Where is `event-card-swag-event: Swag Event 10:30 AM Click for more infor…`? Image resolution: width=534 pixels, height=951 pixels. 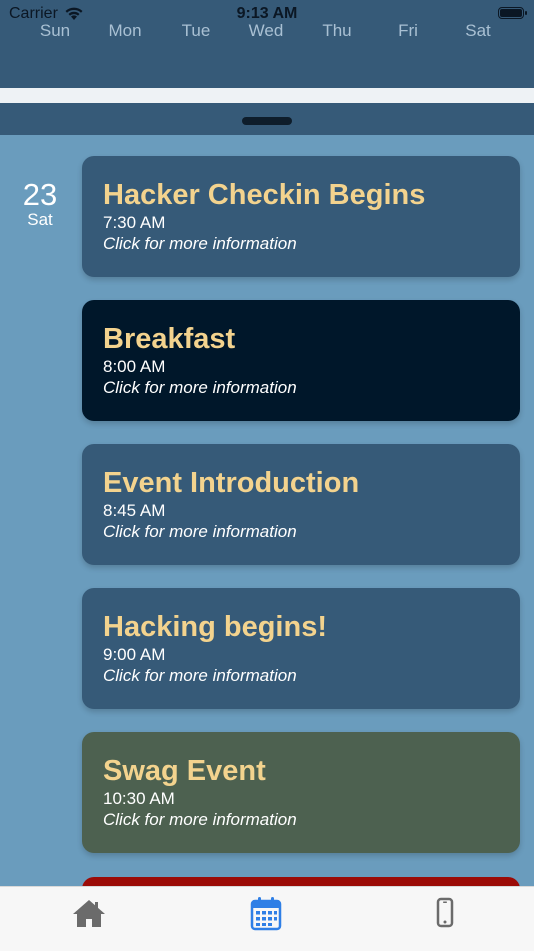 event-card-swag-event: Swag Event 10:30 AM Click for more infor… is located at coordinates (301, 792).